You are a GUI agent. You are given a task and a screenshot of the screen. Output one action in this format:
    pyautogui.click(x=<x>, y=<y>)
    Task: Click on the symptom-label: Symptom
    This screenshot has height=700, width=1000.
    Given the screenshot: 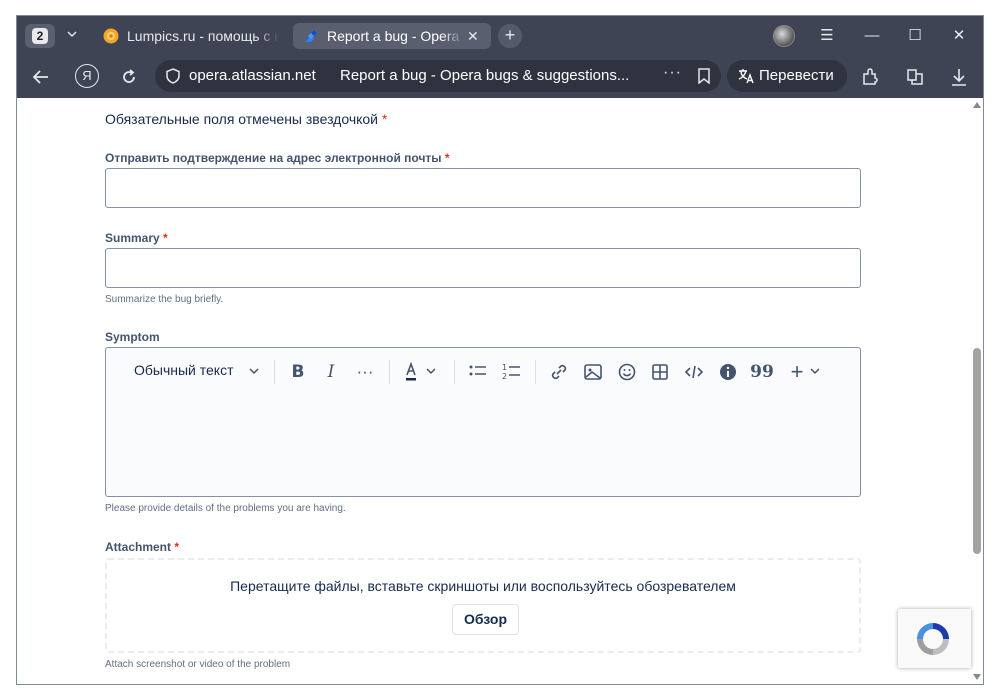 What is the action you would take?
    pyautogui.click(x=132, y=337)
    